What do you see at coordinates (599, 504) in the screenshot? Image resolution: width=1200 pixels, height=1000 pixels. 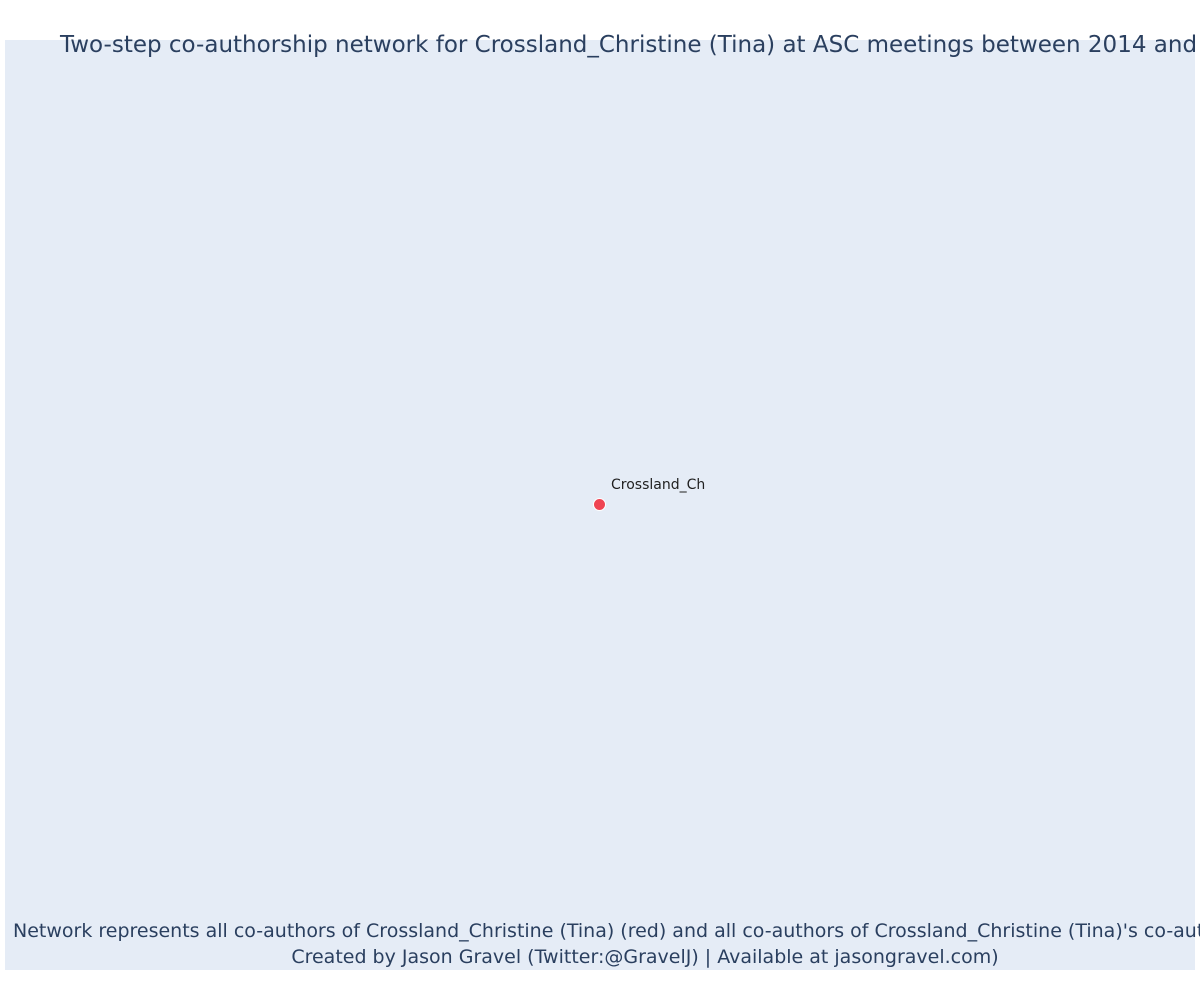 I see `network-node-focal` at bounding box center [599, 504].